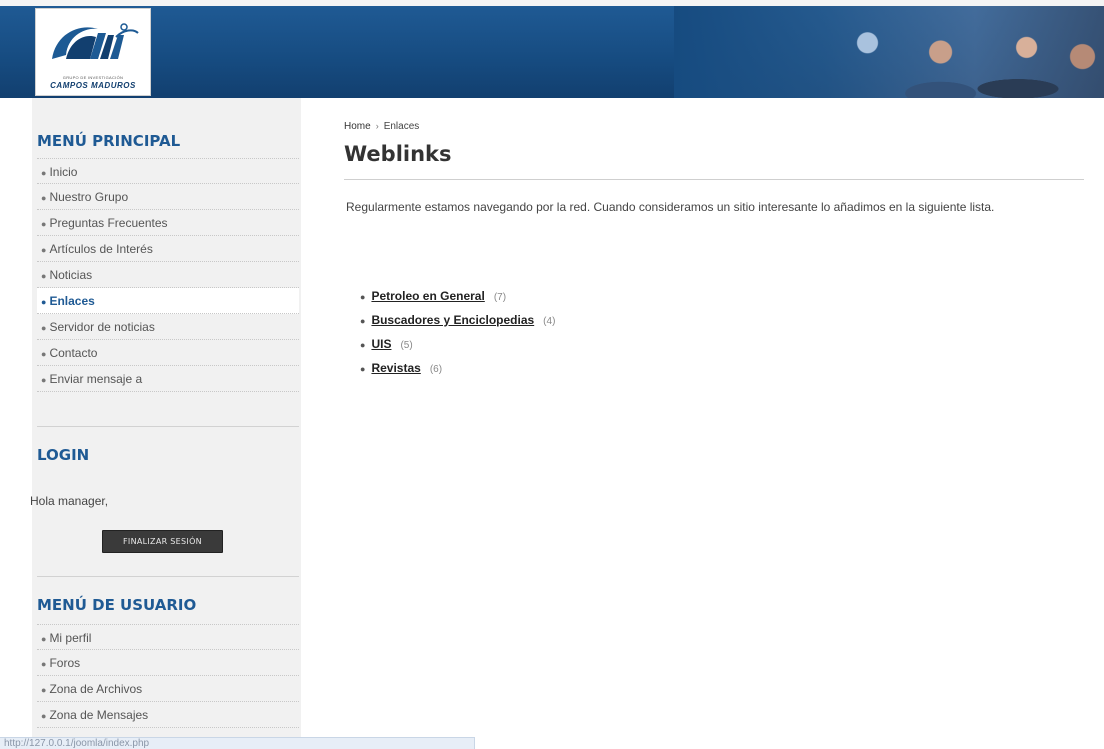 Image resolution: width=1104 pixels, height=749 pixels. What do you see at coordinates (168, 663) in the screenshot?
I see `menu-item-foros: ● Foros` at bounding box center [168, 663].